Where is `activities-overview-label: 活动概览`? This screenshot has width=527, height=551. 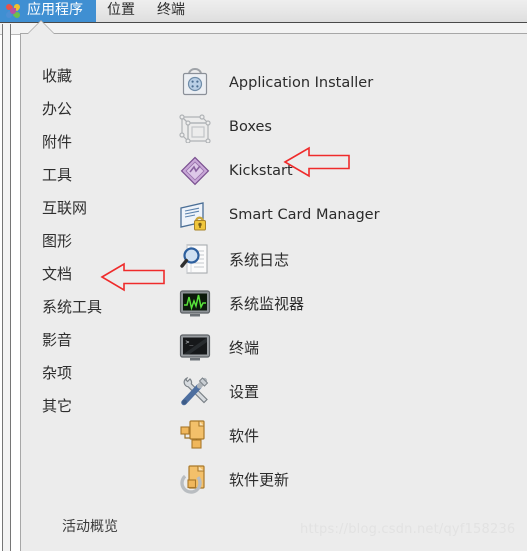
activities-overview-label: 活动概览 is located at coordinates (90, 527).